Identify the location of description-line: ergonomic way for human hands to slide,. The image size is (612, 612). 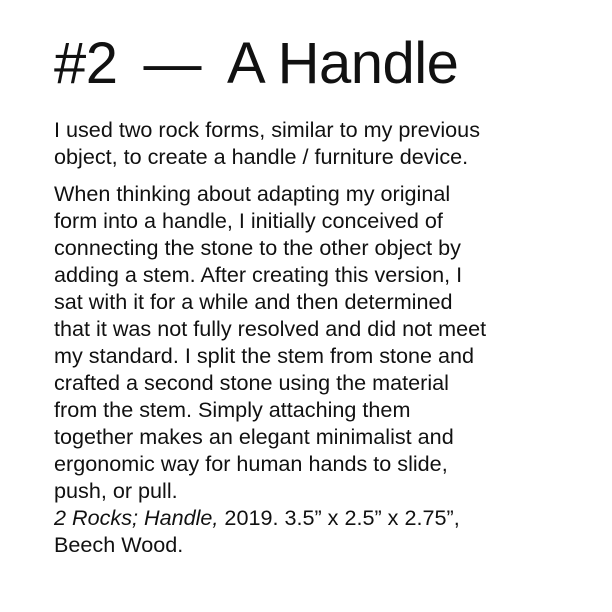
(251, 463).